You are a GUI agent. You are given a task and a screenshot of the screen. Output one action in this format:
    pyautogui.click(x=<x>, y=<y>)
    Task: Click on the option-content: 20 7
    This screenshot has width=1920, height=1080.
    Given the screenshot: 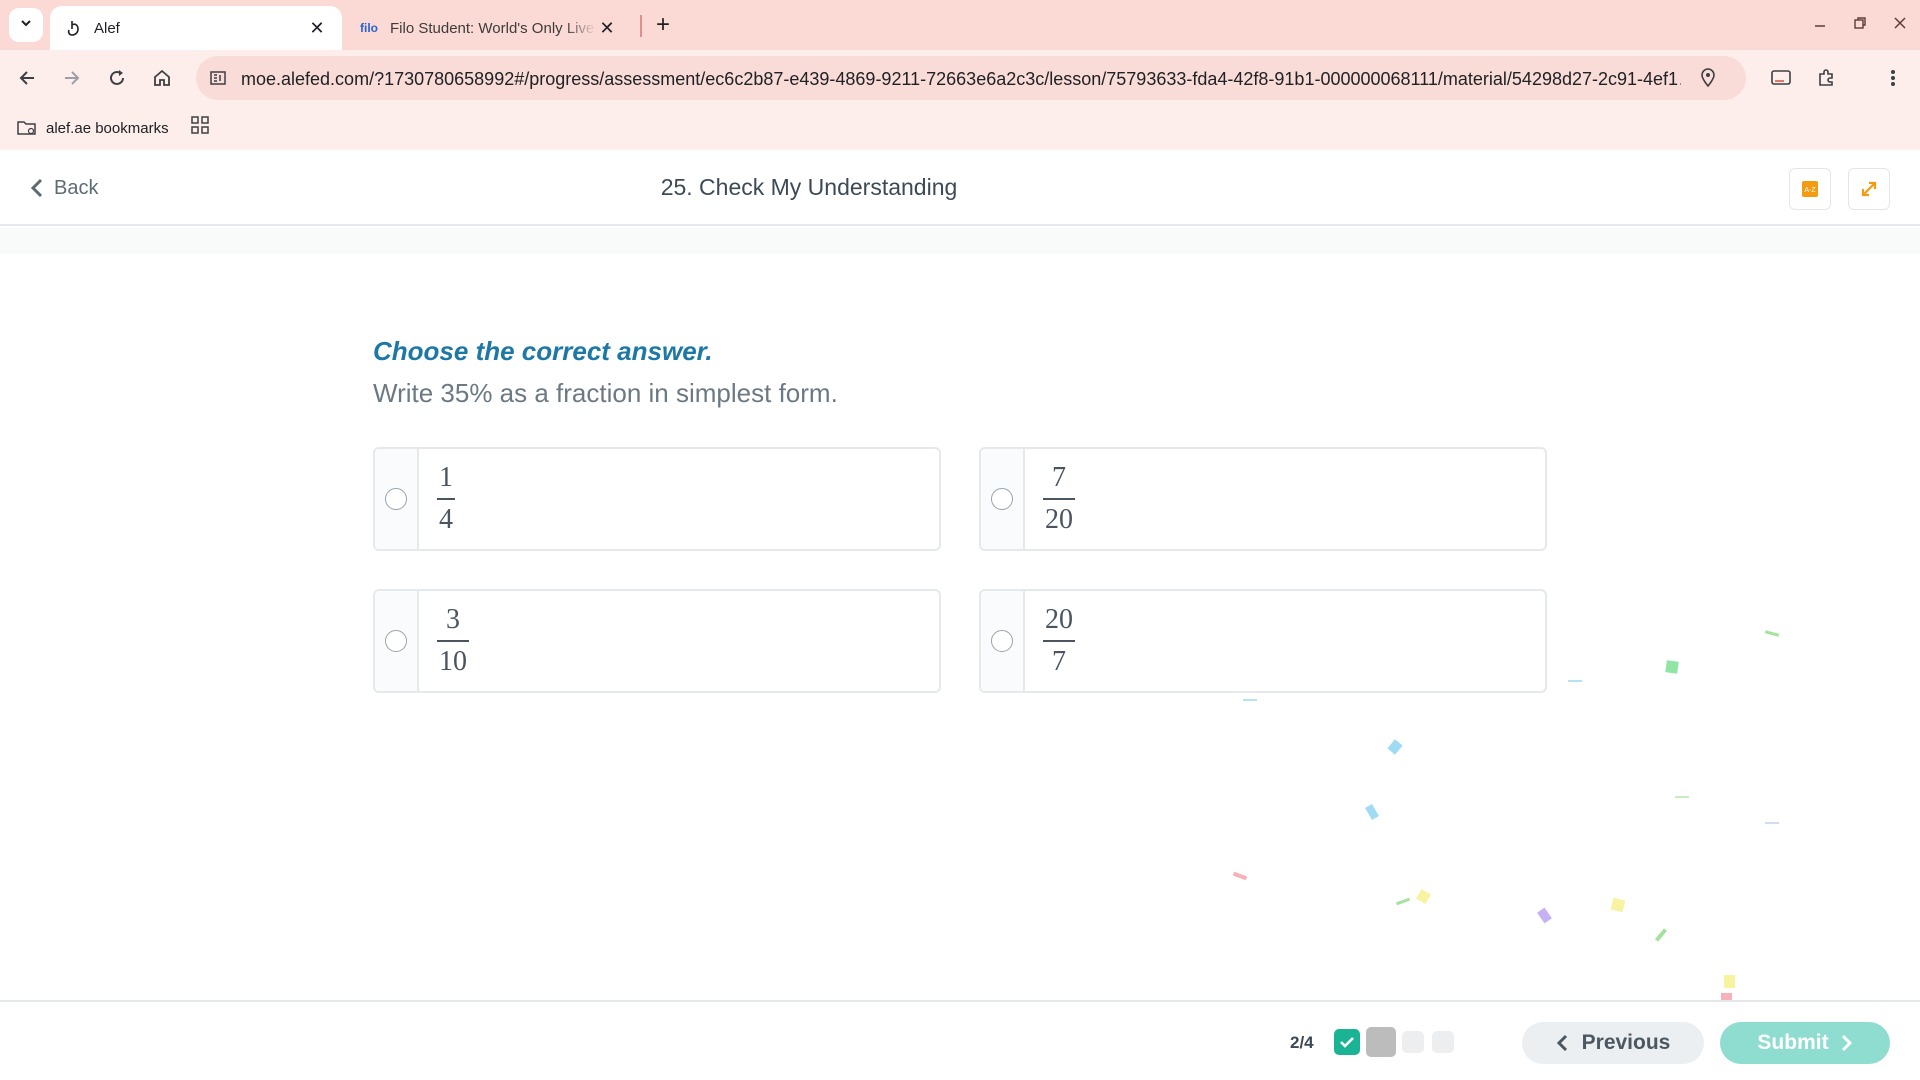 What is the action you would take?
    pyautogui.click(x=1285, y=641)
    